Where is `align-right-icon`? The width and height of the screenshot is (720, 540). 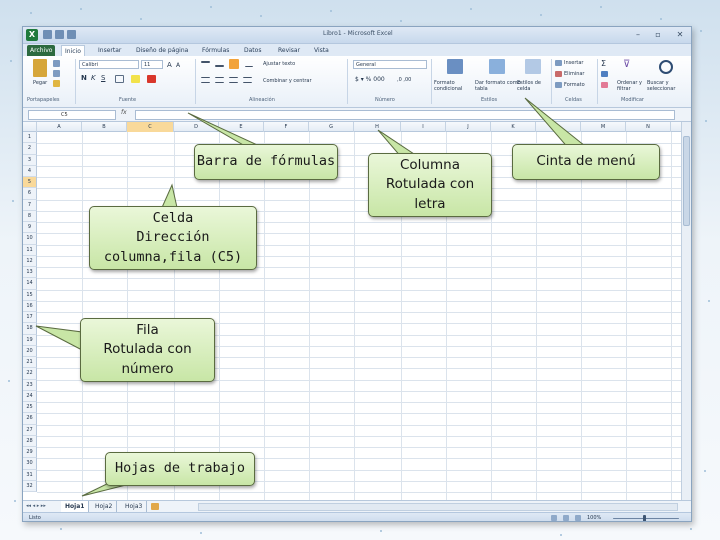 align-right-icon is located at coordinates (233, 80).